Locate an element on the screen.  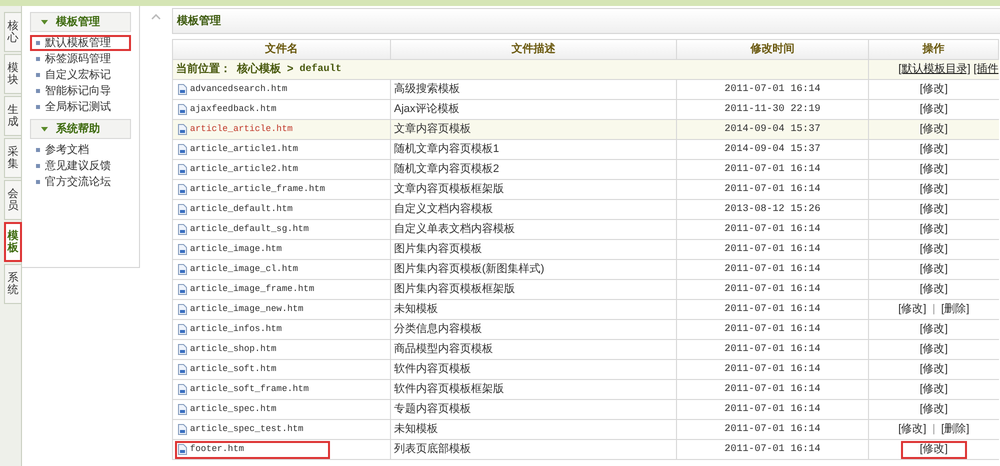
table-row: article_image.htm 图片集内容页模板 2011-07-01 16:14 [修改] is located at coordinates (585, 250).